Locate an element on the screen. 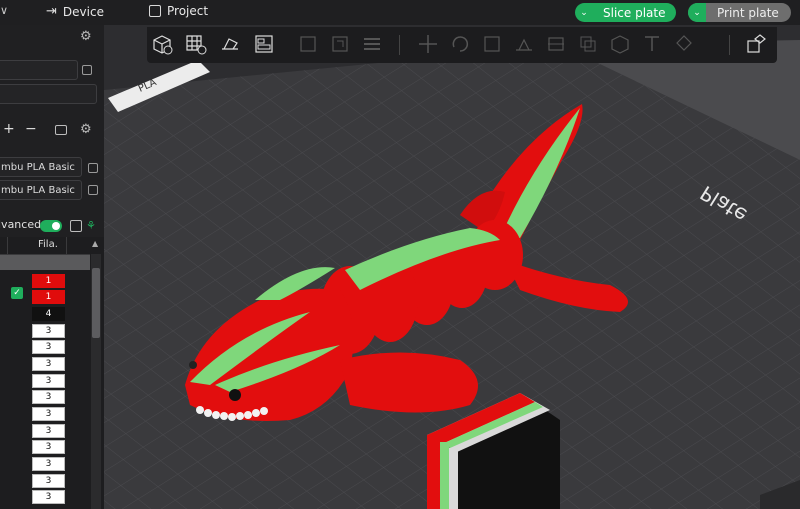 The image size is (800, 509). auto-orient-icon is located at coordinates (230, 44).